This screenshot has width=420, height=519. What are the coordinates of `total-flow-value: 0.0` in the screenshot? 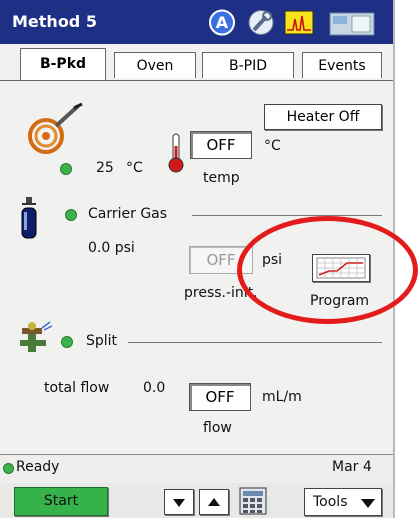 It's located at (154, 388).